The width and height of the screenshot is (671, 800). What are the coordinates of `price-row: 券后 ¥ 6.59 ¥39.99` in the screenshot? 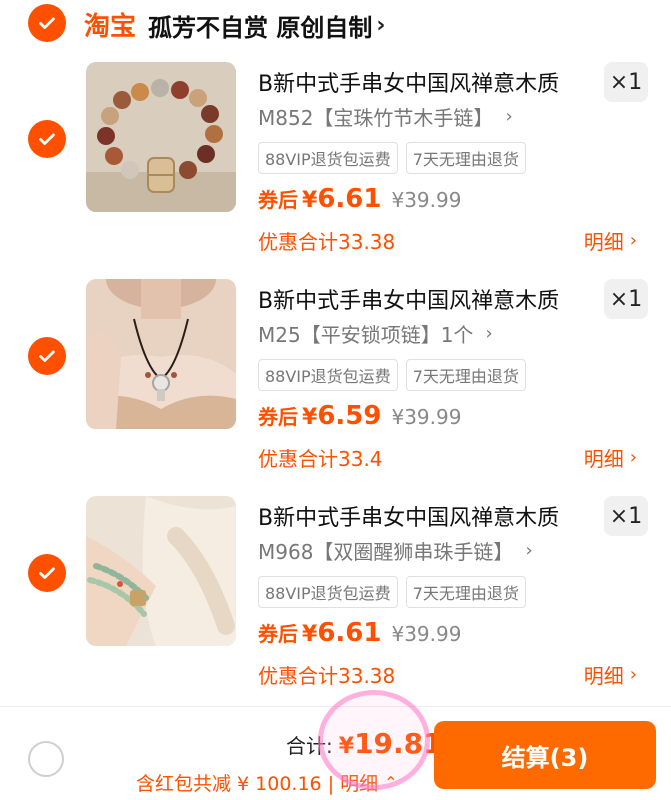 It's located at (359, 416).